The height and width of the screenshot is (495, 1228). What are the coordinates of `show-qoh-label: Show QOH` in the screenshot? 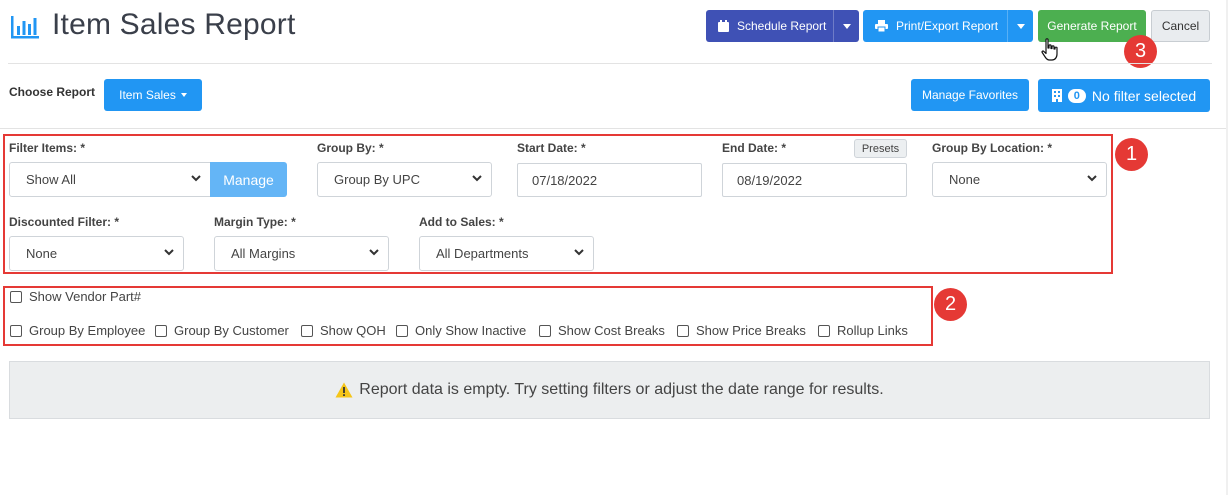 It's located at (353, 330).